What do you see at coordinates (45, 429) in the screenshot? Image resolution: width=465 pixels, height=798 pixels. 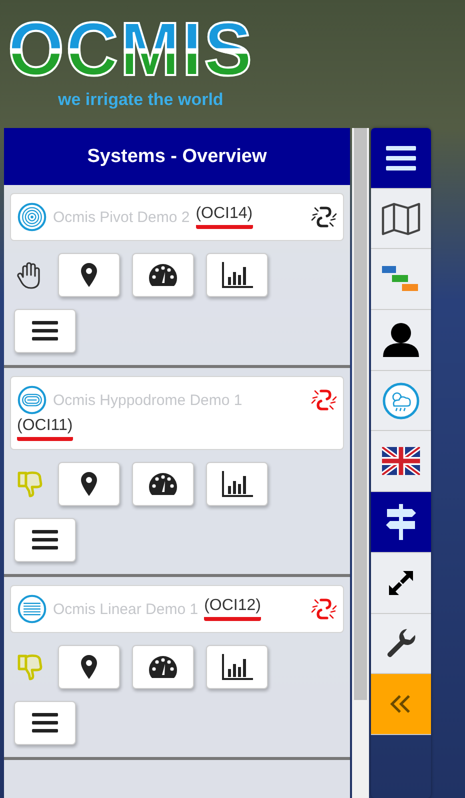 I see `system-code: (OCI11)` at bounding box center [45, 429].